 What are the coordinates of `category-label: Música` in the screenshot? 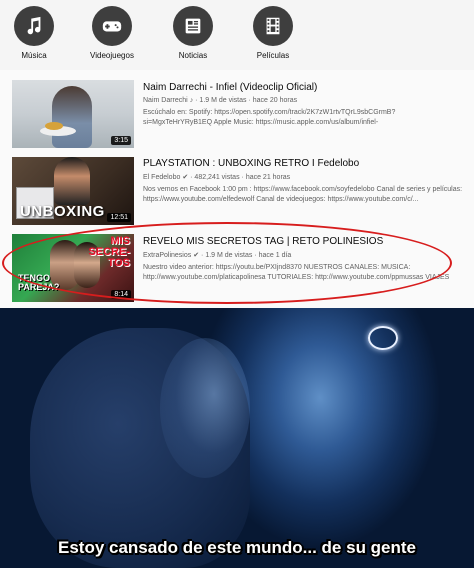 It's located at (34, 55).